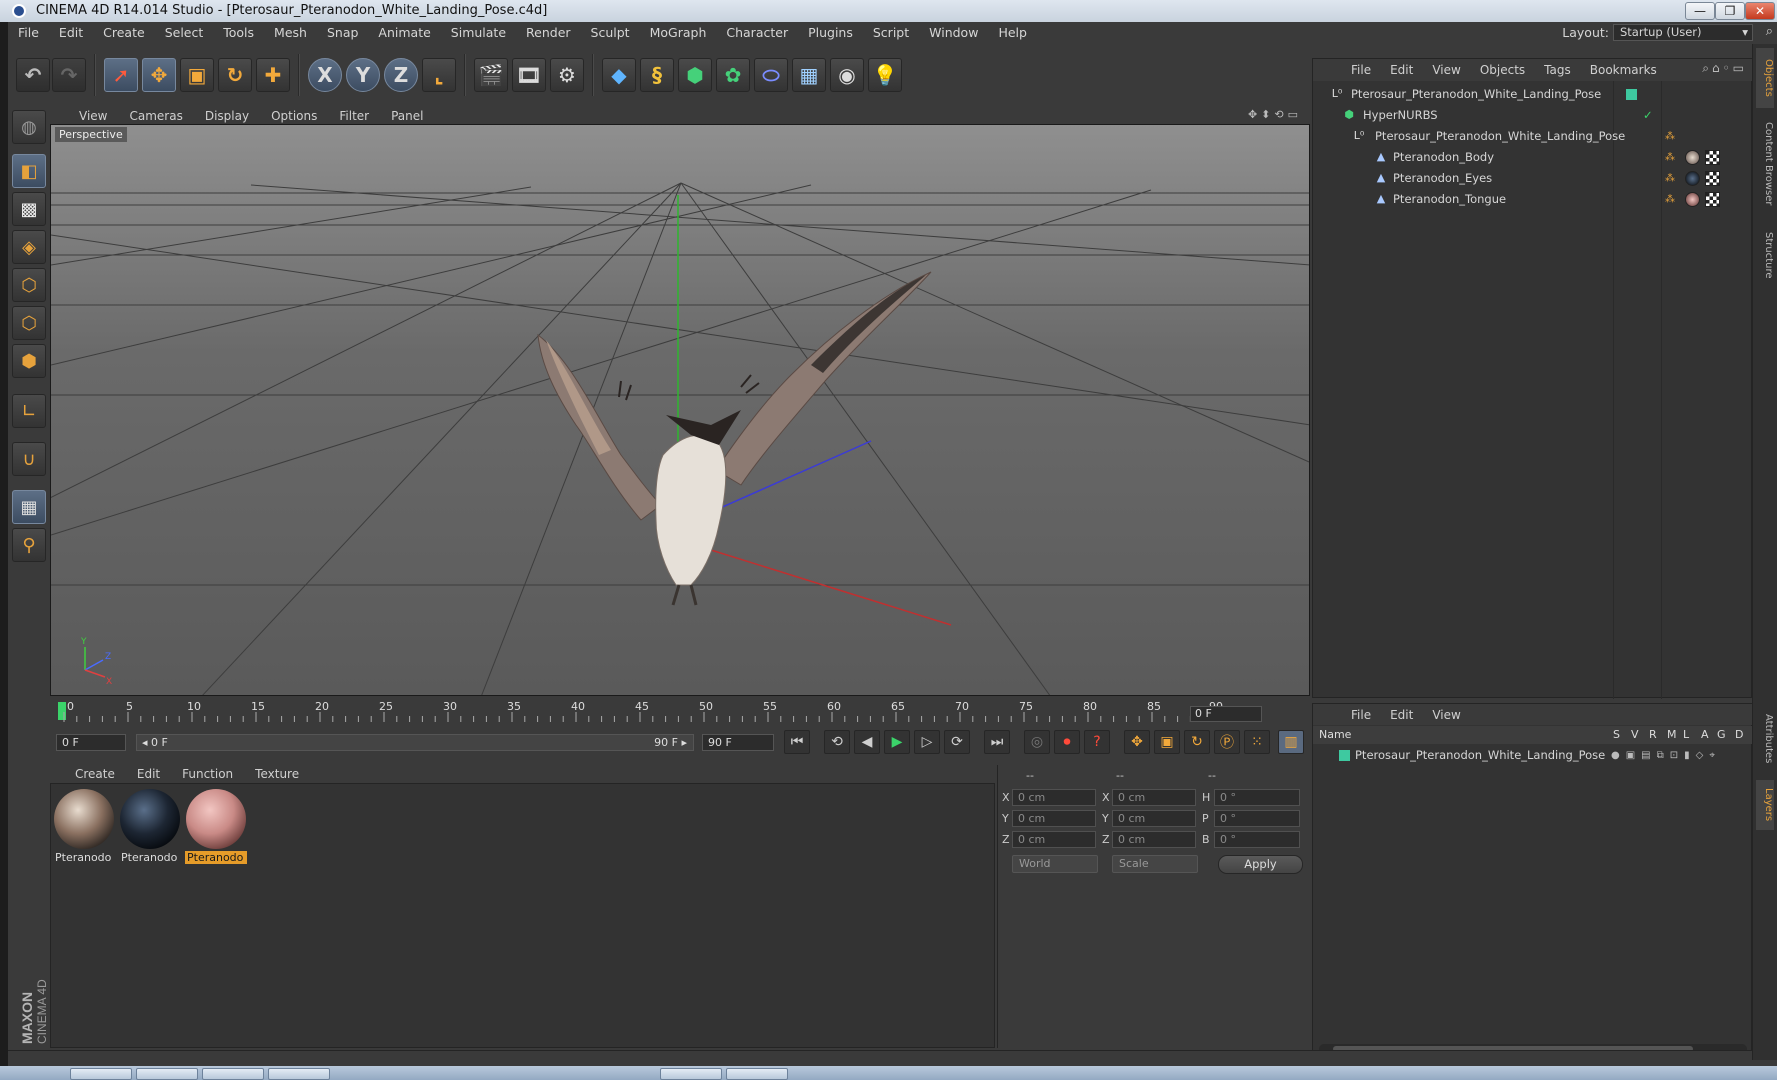 The width and height of the screenshot is (1777, 1080). Describe the element at coordinates (491, 75) in the screenshot. I see `render-view-icon: 🎬` at that location.